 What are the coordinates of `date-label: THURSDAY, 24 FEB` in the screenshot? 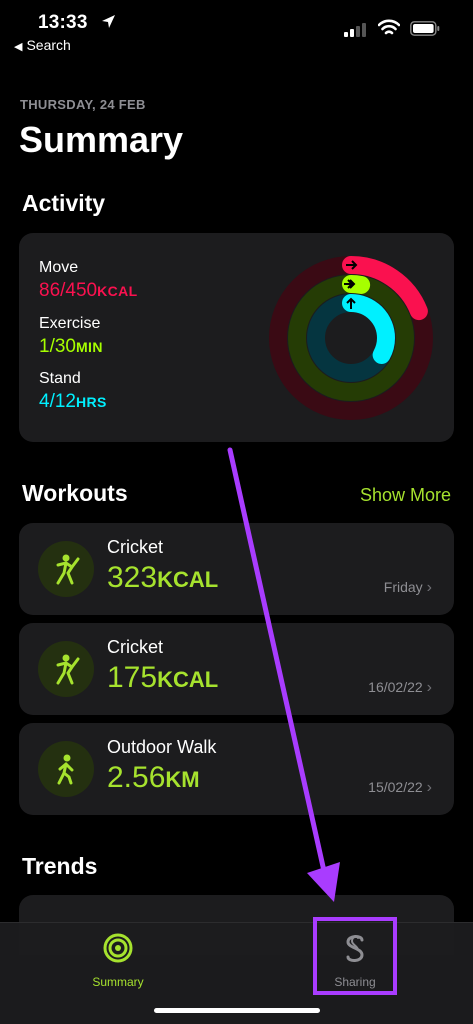 It's located at (83, 104).